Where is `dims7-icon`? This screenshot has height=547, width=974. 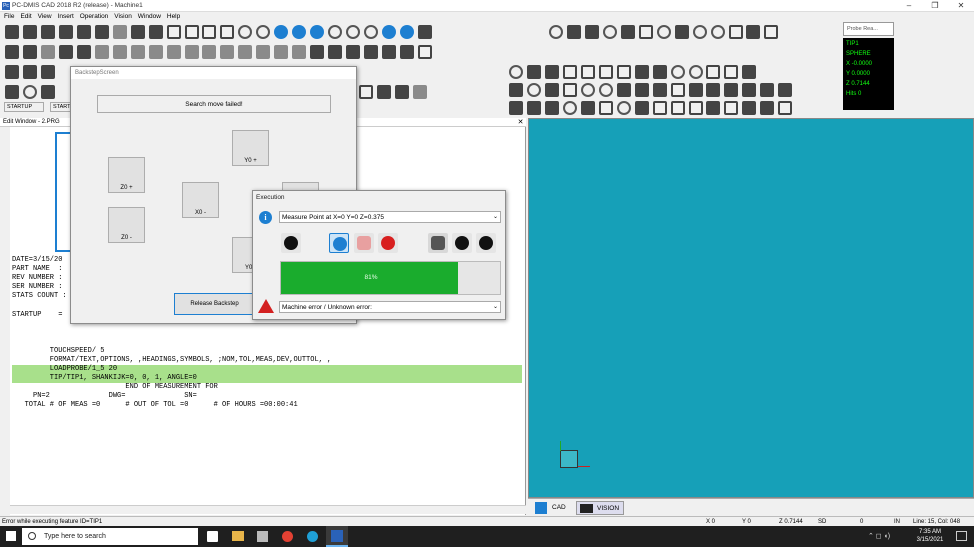
dims7-icon is located at coordinates (209, 52).